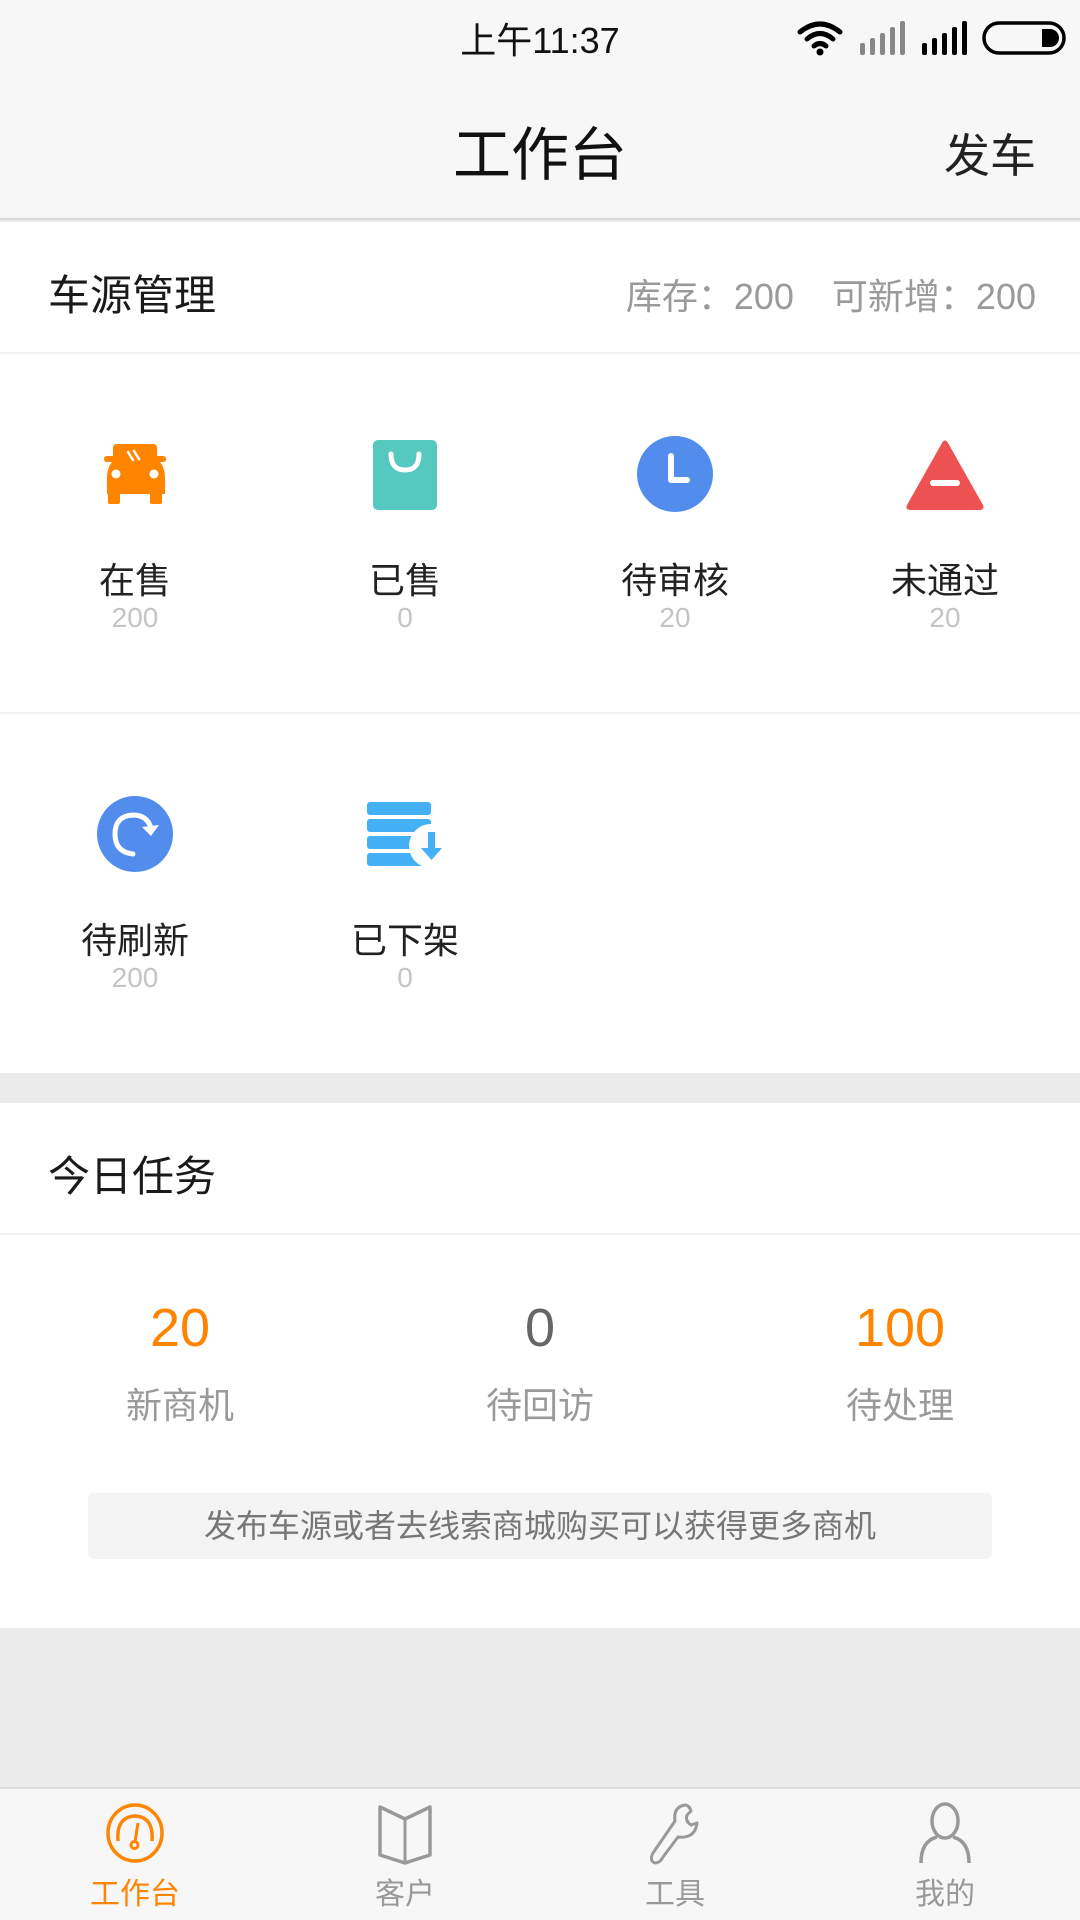 Image resolution: width=1080 pixels, height=1920 pixels. I want to click on stat-label: 待处理, so click(899, 1405).